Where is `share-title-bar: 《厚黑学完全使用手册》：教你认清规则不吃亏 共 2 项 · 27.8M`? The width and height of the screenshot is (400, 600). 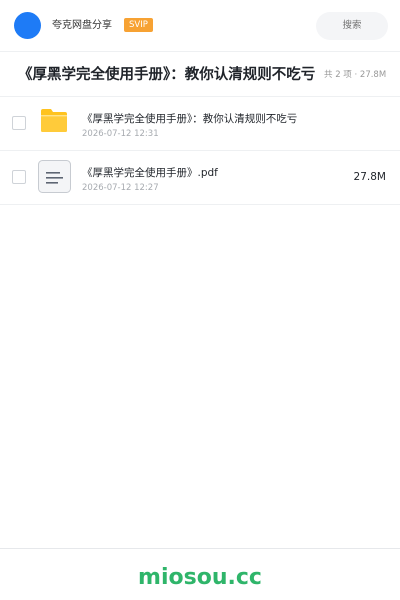
share-title-bar: 《厚黑学完全使用手册》：教你认清规则不吃亏 共 2 项 · 27.8M is located at coordinates (200, 74).